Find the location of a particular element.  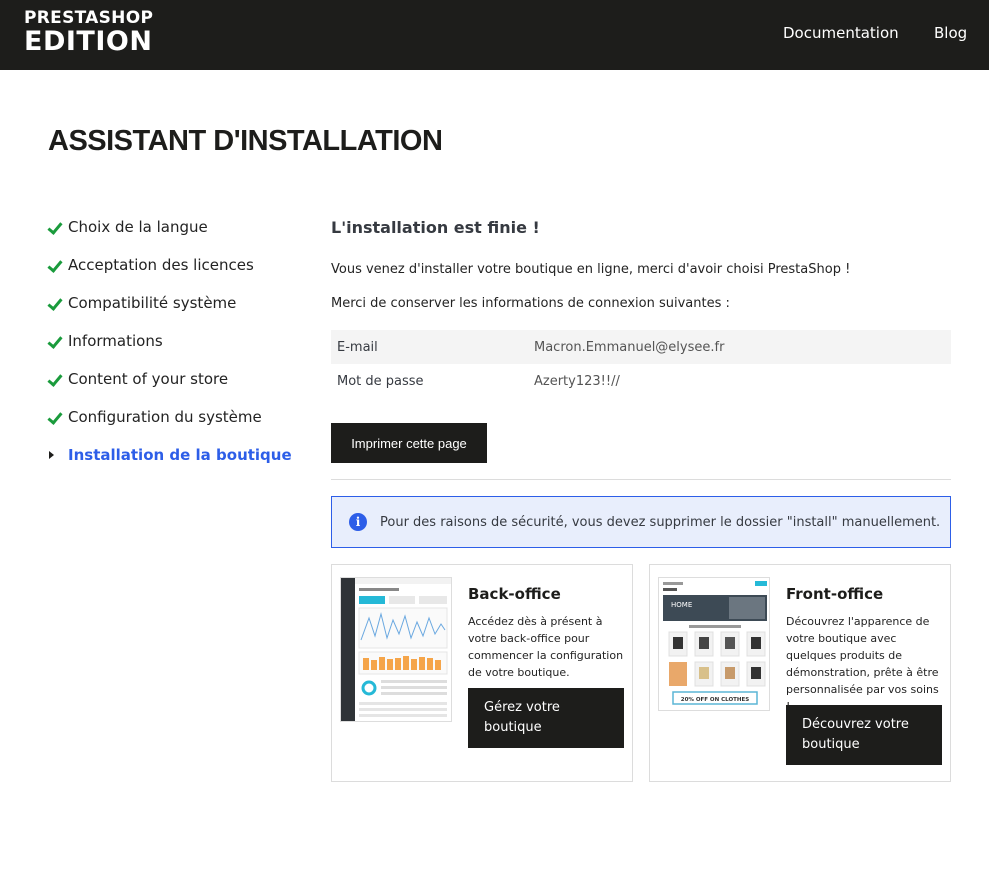

step-compatibility: Compatibilité système is located at coordinates (170, 311).